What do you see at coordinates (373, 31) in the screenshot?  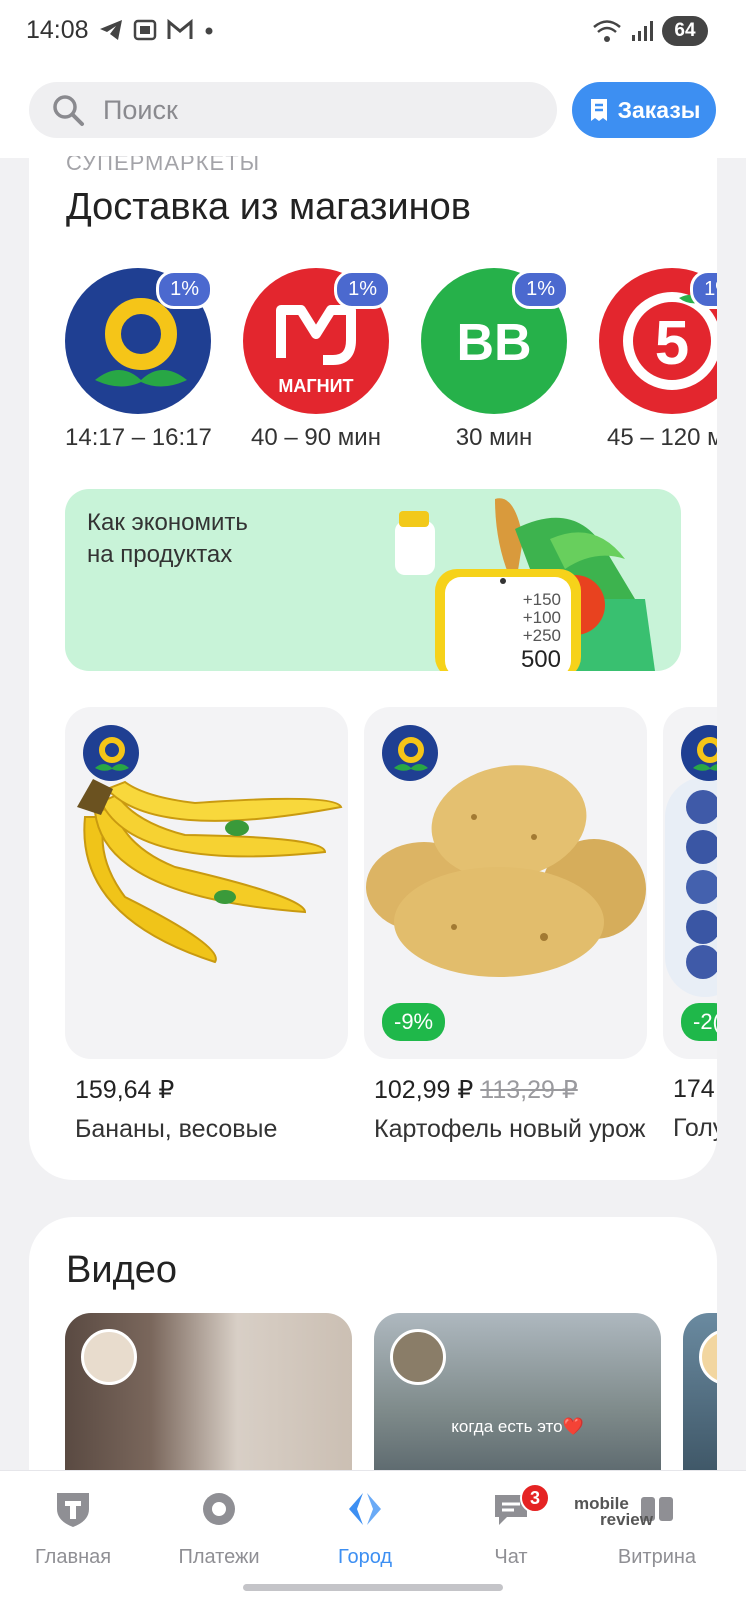 I see `status-bar: 14:08 64` at bounding box center [373, 31].